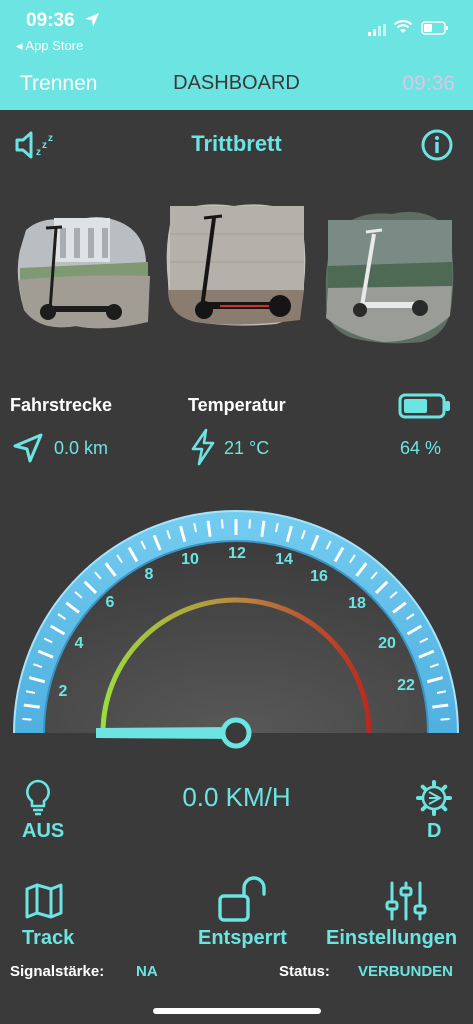  I want to click on battery-fill, so click(416, 406).